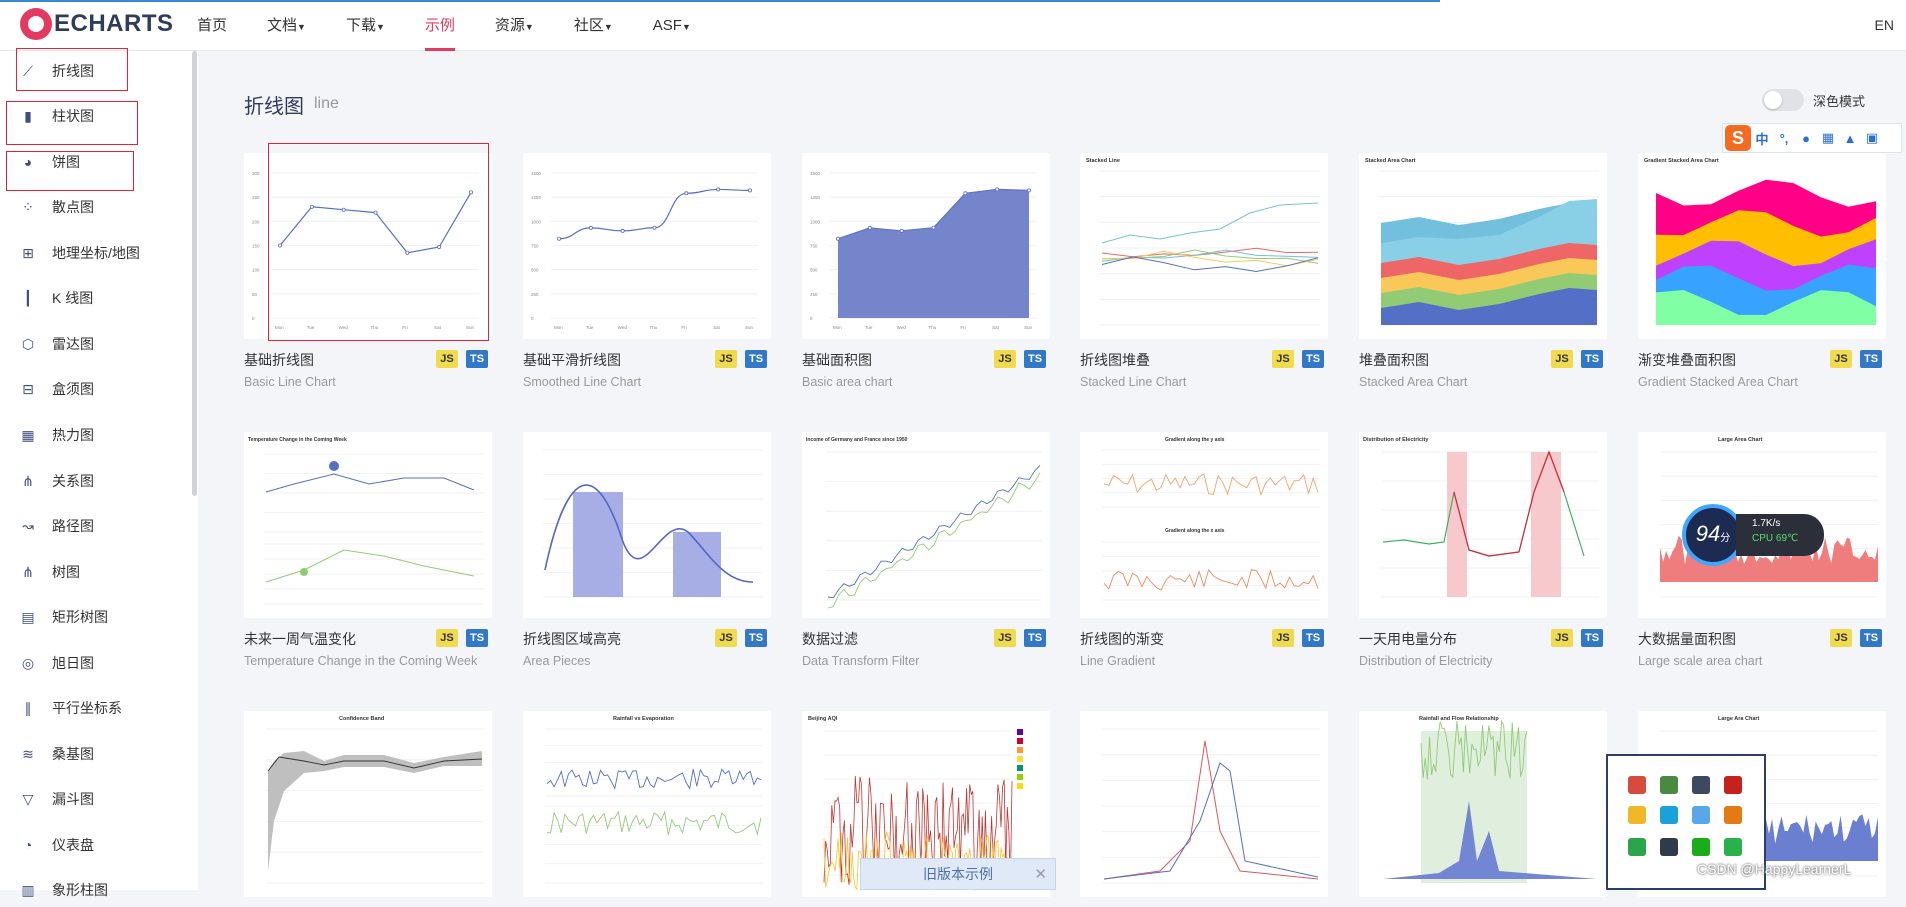 The width and height of the screenshot is (1906, 907). Describe the element at coordinates (56, 435) in the screenshot. I see `sidebar-item-8: ▦ 热力图` at that location.